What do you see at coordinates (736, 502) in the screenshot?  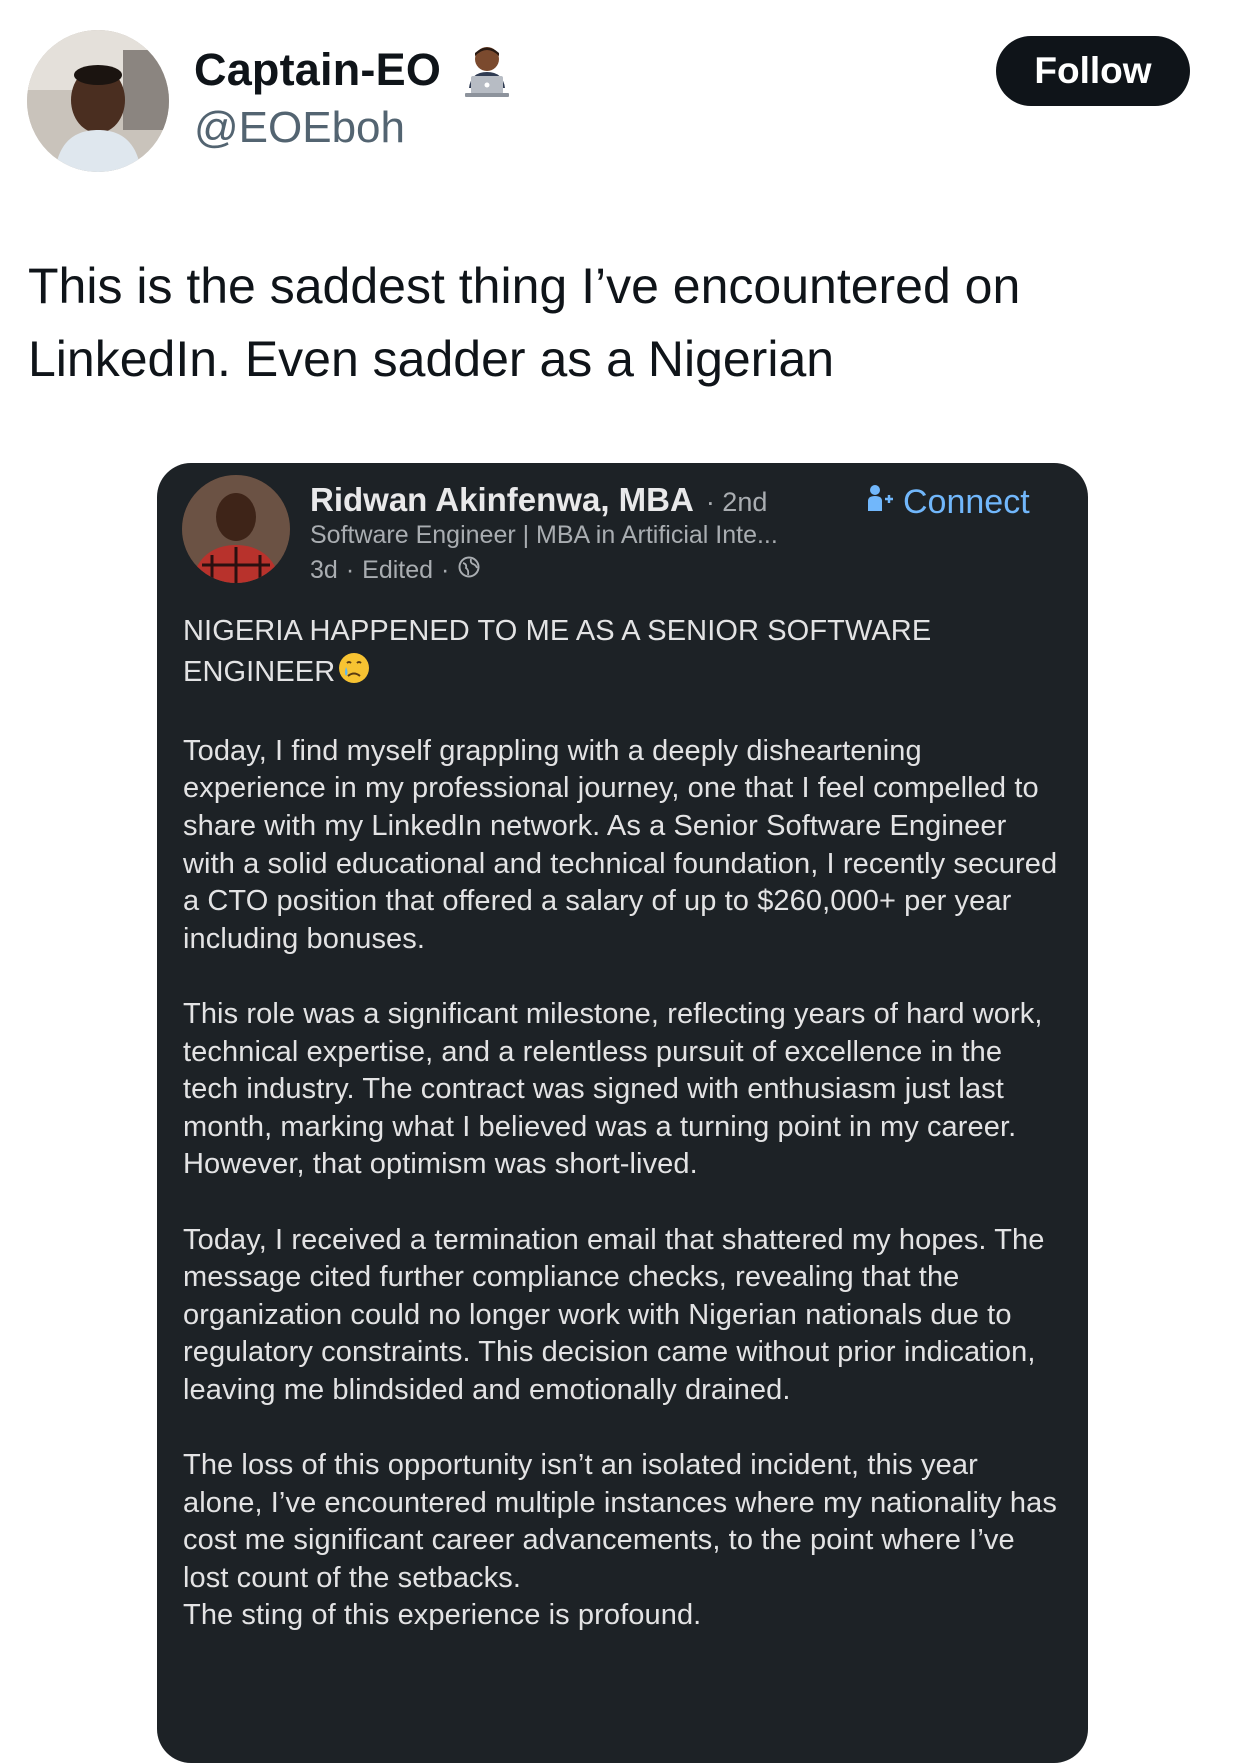 I see `connection-degree: · 2nd` at bounding box center [736, 502].